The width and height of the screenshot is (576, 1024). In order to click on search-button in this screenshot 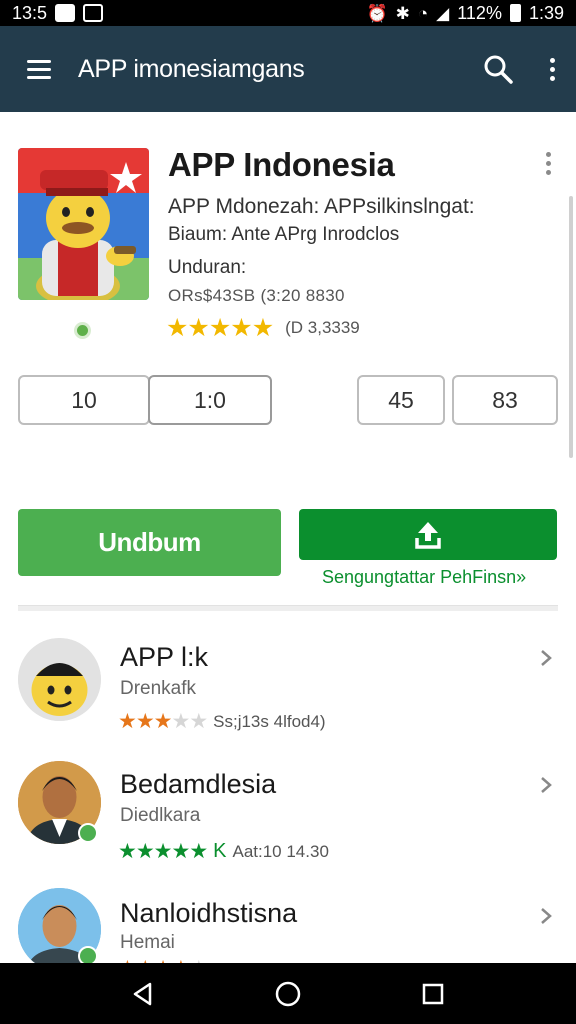, I will do `click(498, 69)`.